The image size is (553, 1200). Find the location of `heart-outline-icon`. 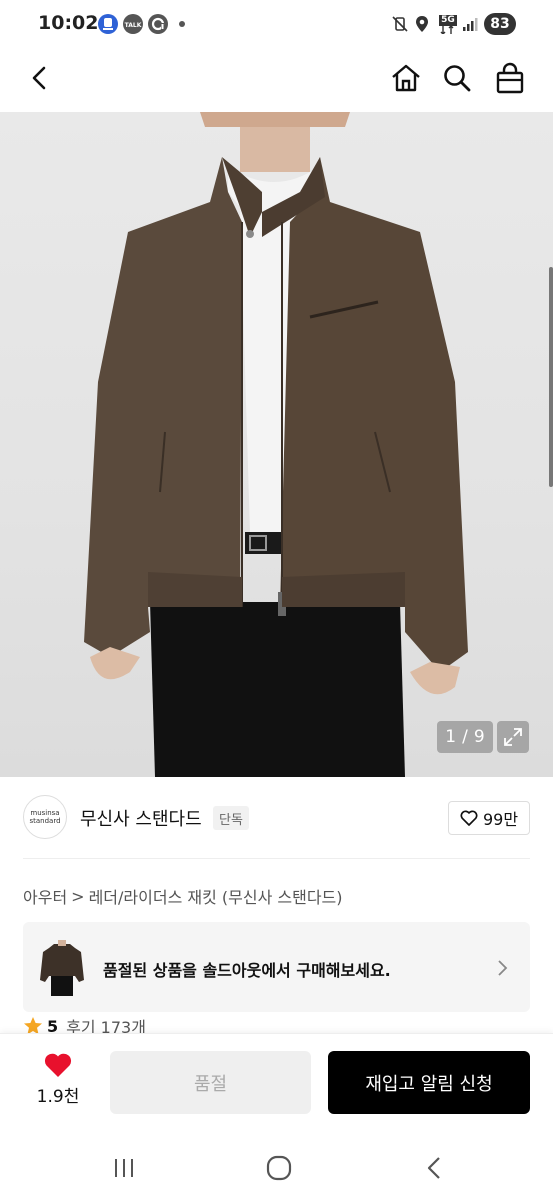

heart-outline-icon is located at coordinates (469, 818).